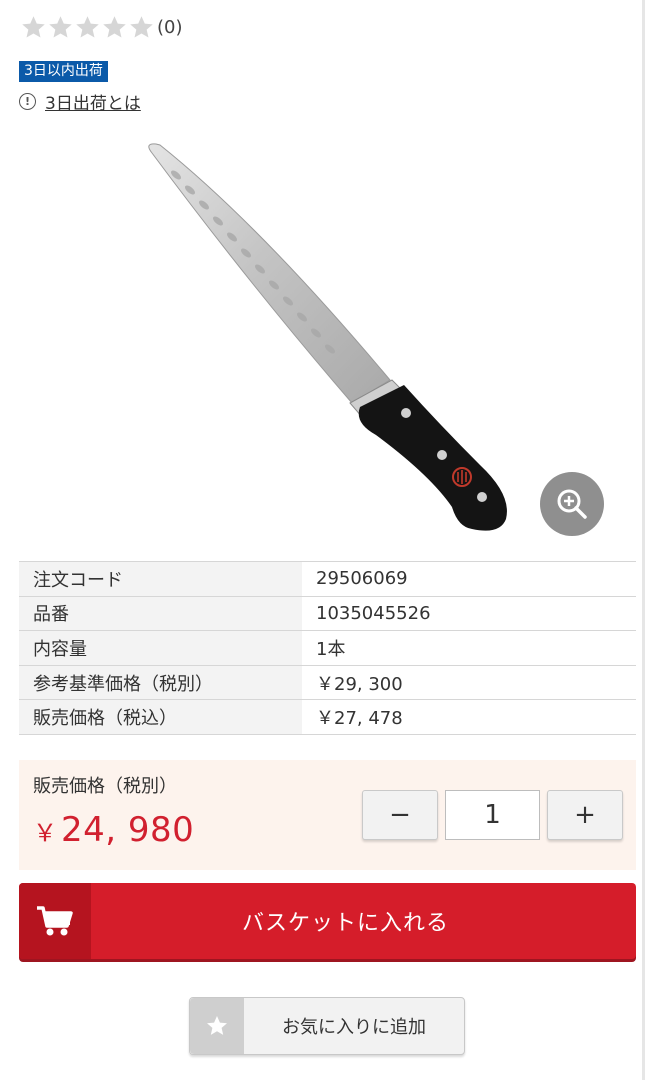  What do you see at coordinates (354, 1027) in the screenshot?
I see `add-to-favorites-label: お気に入りに追加` at bounding box center [354, 1027].